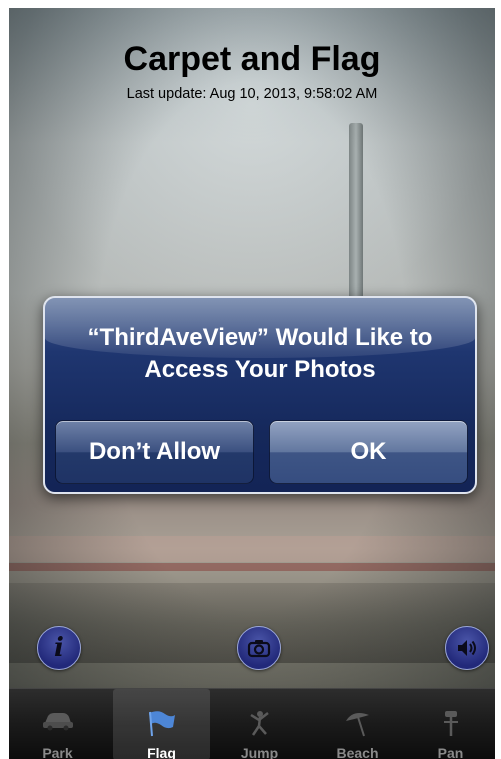 Image resolution: width=501 pixels, height=759 pixels. What do you see at coordinates (368, 452) in the screenshot?
I see `ok-button: OK` at bounding box center [368, 452].